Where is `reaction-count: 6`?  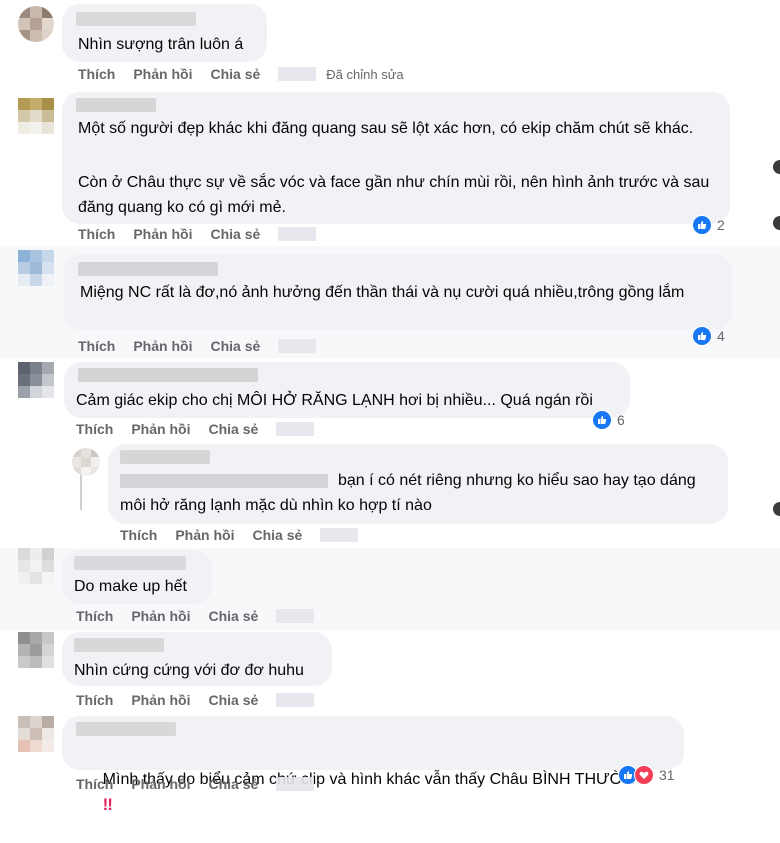 reaction-count: 6 is located at coordinates (621, 420).